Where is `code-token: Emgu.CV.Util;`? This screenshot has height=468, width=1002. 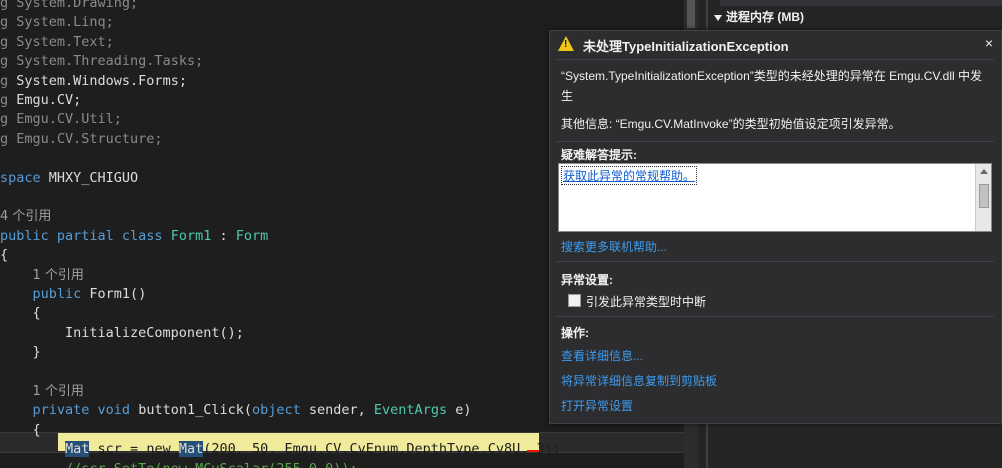 code-token: Emgu.CV.Util; is located at coordinates (69, 119).